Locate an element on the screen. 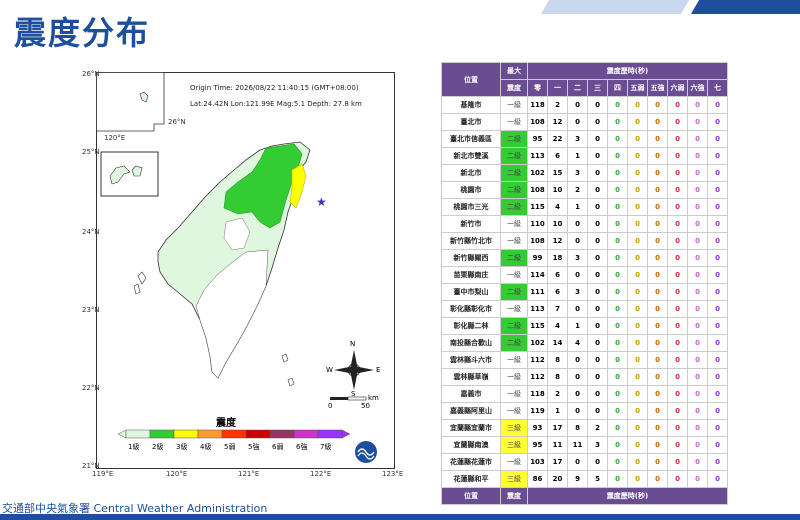 The width and height of the screenshot is (800, 520). table-row: 嘉義縣阿里山 一級 119 1 0 0 0 0 0 0 0 0 is located at coordinates (584, 411).